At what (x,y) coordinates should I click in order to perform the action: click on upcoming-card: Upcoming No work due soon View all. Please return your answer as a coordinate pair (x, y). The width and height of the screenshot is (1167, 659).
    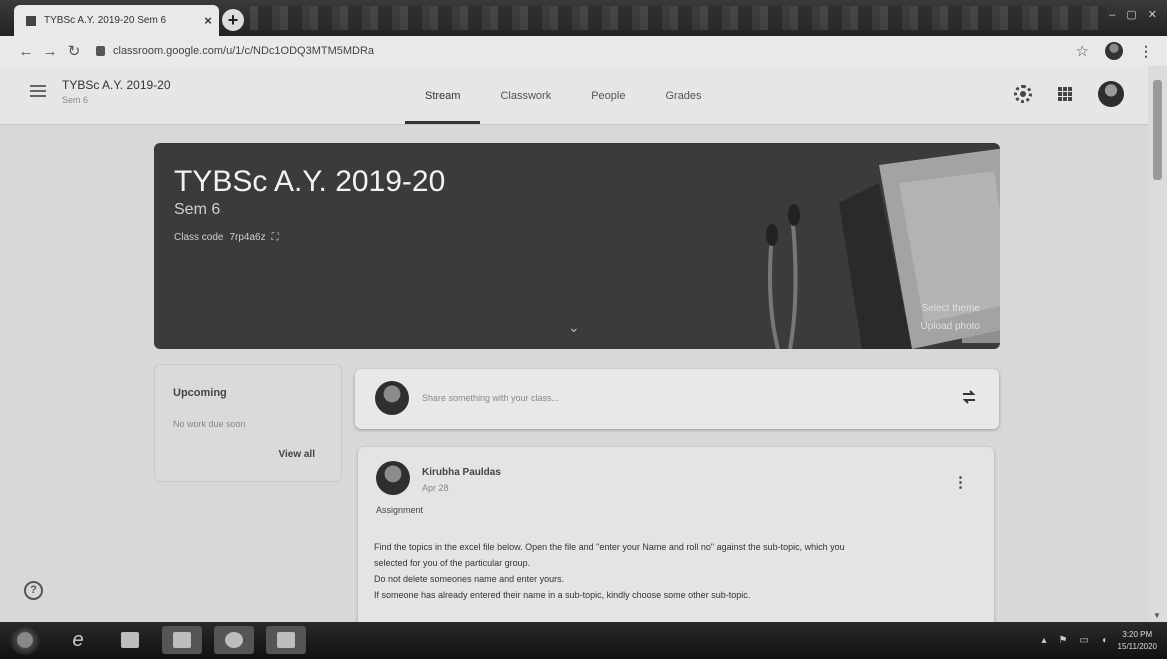
    Looking at the image, I should click on (248, 423).